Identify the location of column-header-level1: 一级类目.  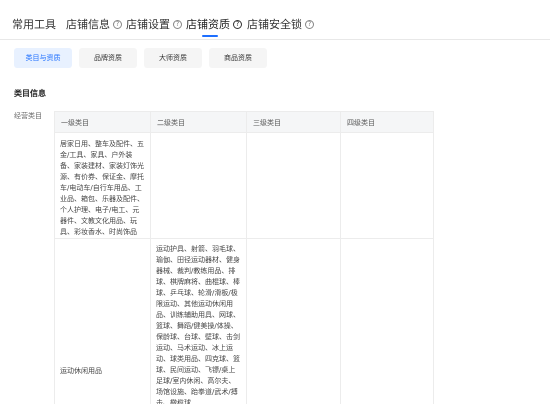
(75, 123).